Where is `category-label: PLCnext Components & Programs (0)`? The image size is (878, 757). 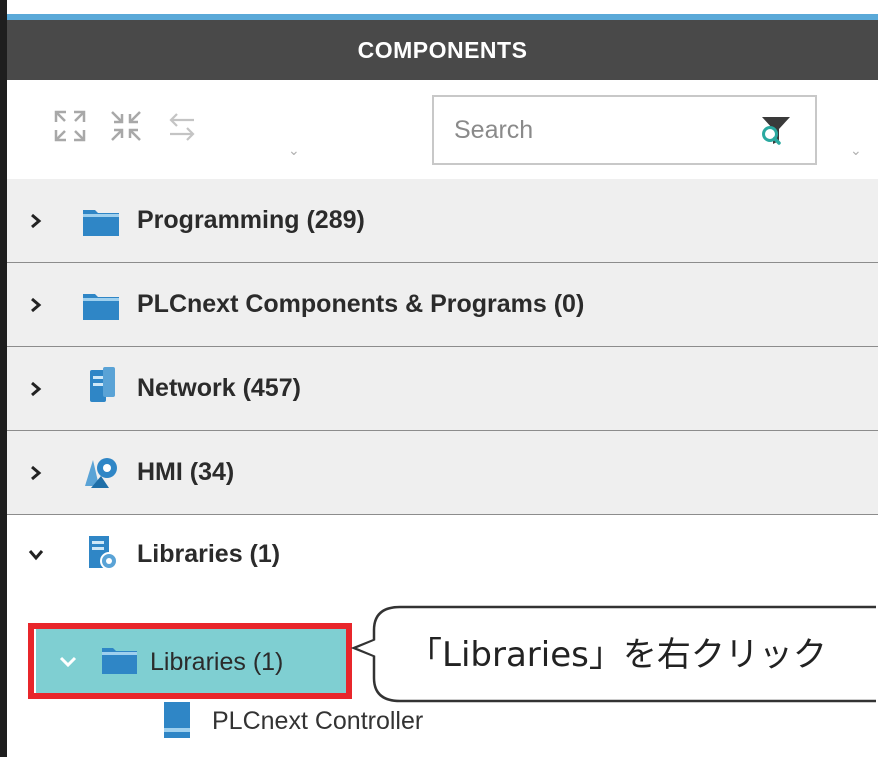
category-label: PLCnext Components & Programs (0) is located at coordinates (361, 304).